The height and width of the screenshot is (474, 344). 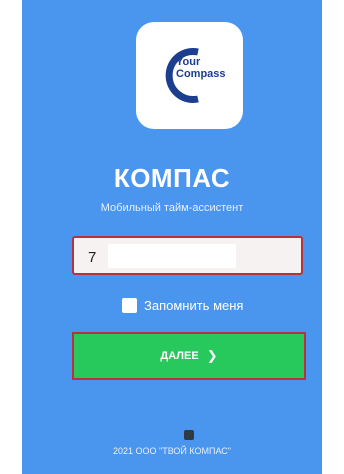 I want to click on next-button: ДАЛЕЕ ❯, so click(x=189, y=356).